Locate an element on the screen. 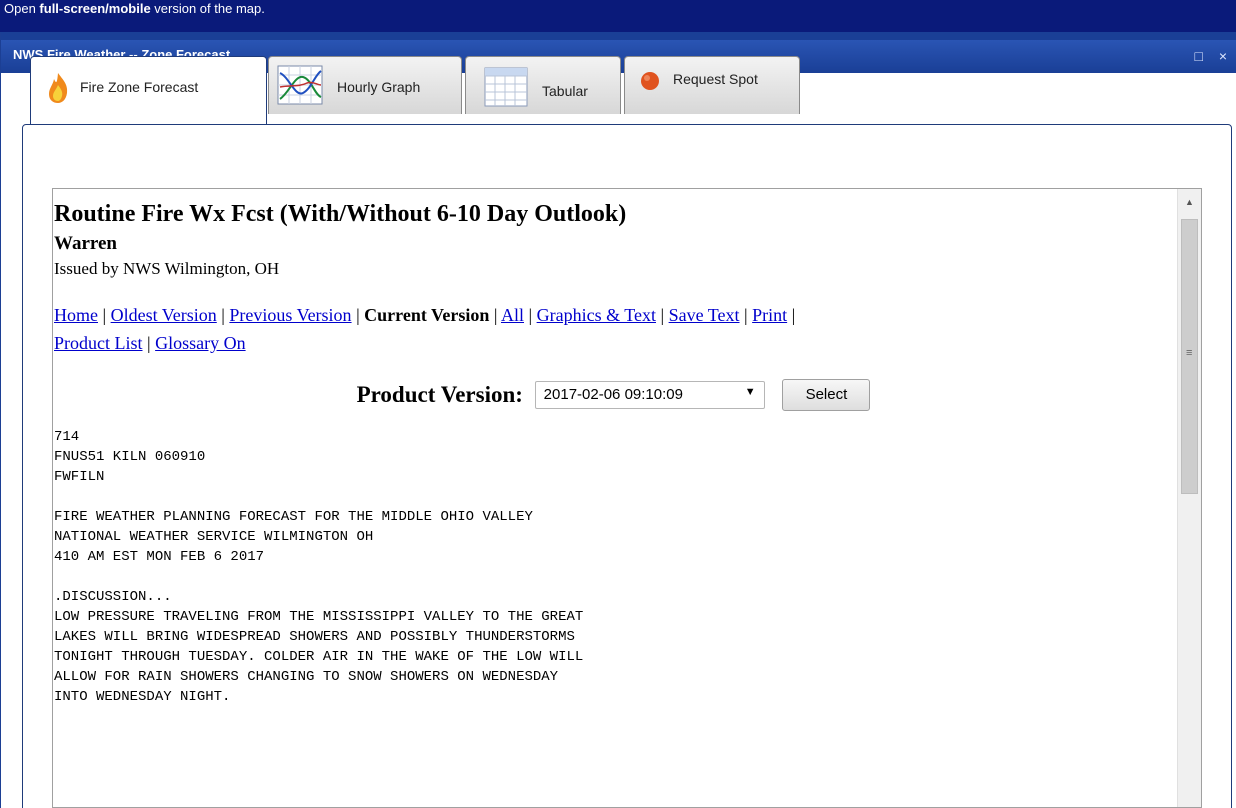 Image resolution: width=1236 pixels, height=808 pixels. selected-version: 2017-02-06 09:10:09 is located at coordinates (613, 394).